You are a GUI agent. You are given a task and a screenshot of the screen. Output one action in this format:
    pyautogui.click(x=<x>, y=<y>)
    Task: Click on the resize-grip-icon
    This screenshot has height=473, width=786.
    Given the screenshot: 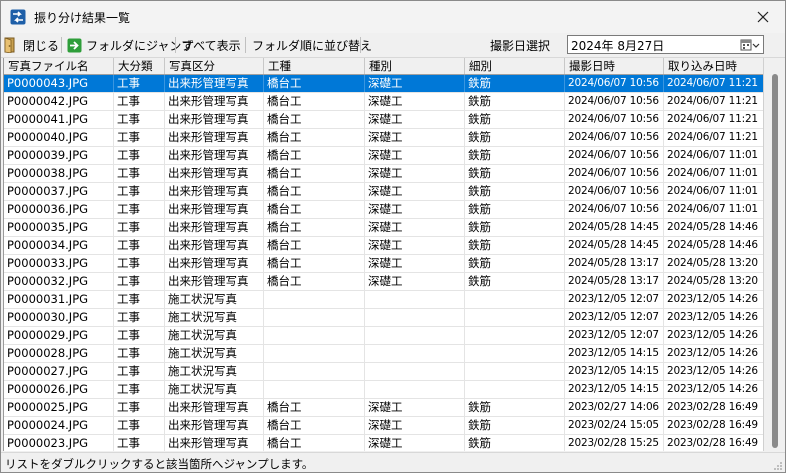 What is the action you would take?
    pyautogui.click(x=778, y=466)
    